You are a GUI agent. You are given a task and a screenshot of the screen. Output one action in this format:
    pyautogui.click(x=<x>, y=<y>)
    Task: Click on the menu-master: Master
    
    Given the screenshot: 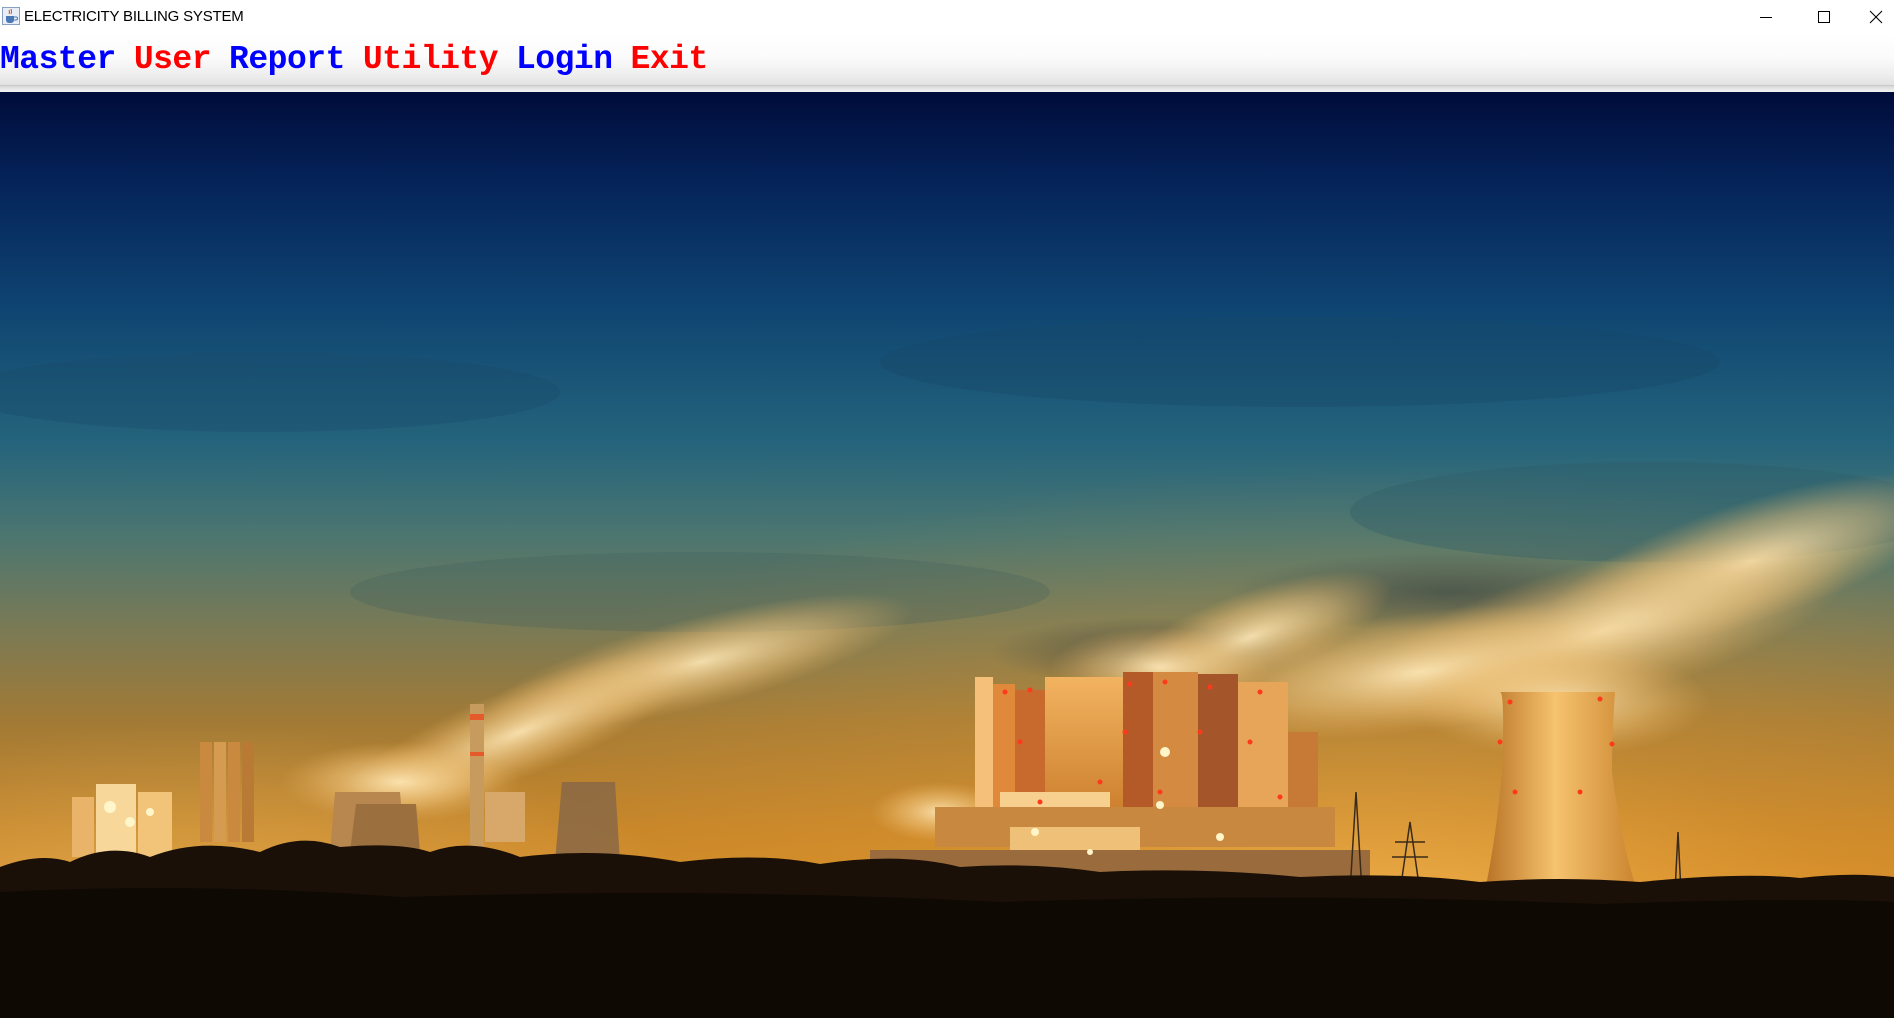 What is the action you would take?
    pyautogui.click(x=58, y=60)
    